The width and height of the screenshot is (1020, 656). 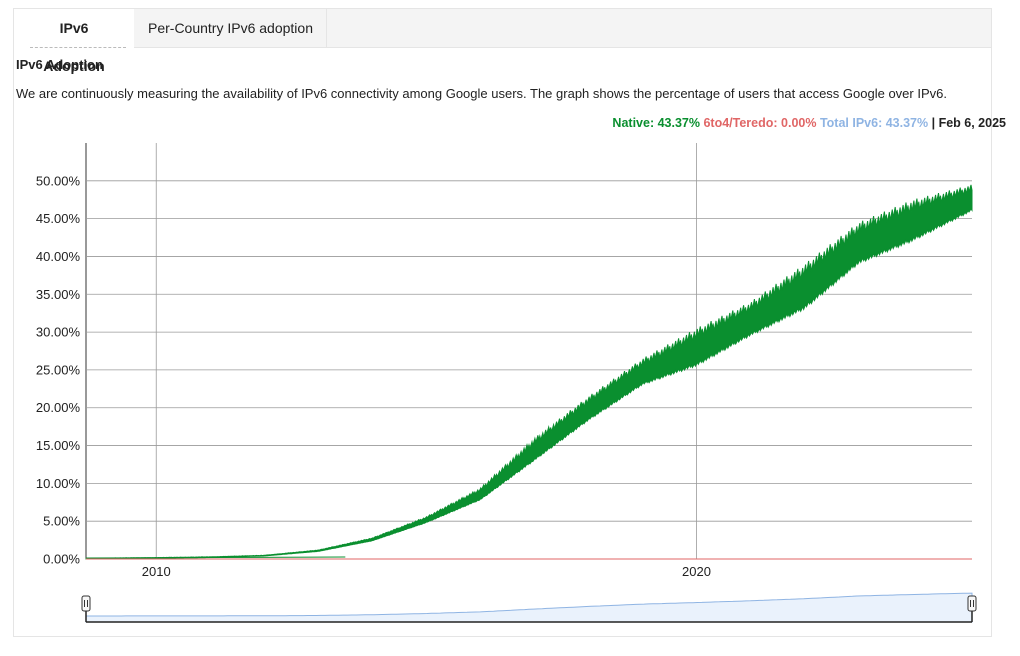 What do you see at coordinates (61, 521) in the screenshot?
I see `y-tick-label: 5.00%` at bounding box center [61, 521].